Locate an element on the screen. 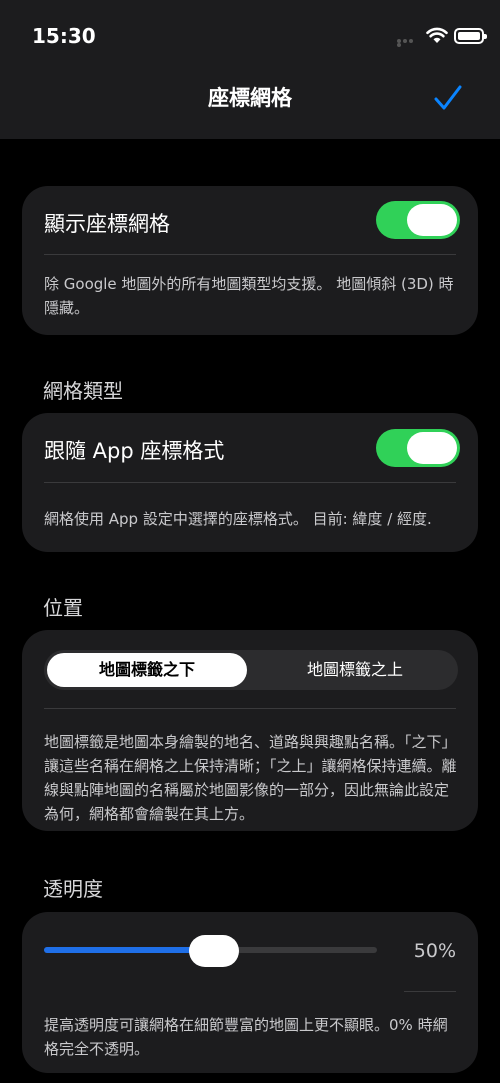 The image size is (500, 1083). navigation-header: 15:30 座標網格 is located at coordinates (250, 69).